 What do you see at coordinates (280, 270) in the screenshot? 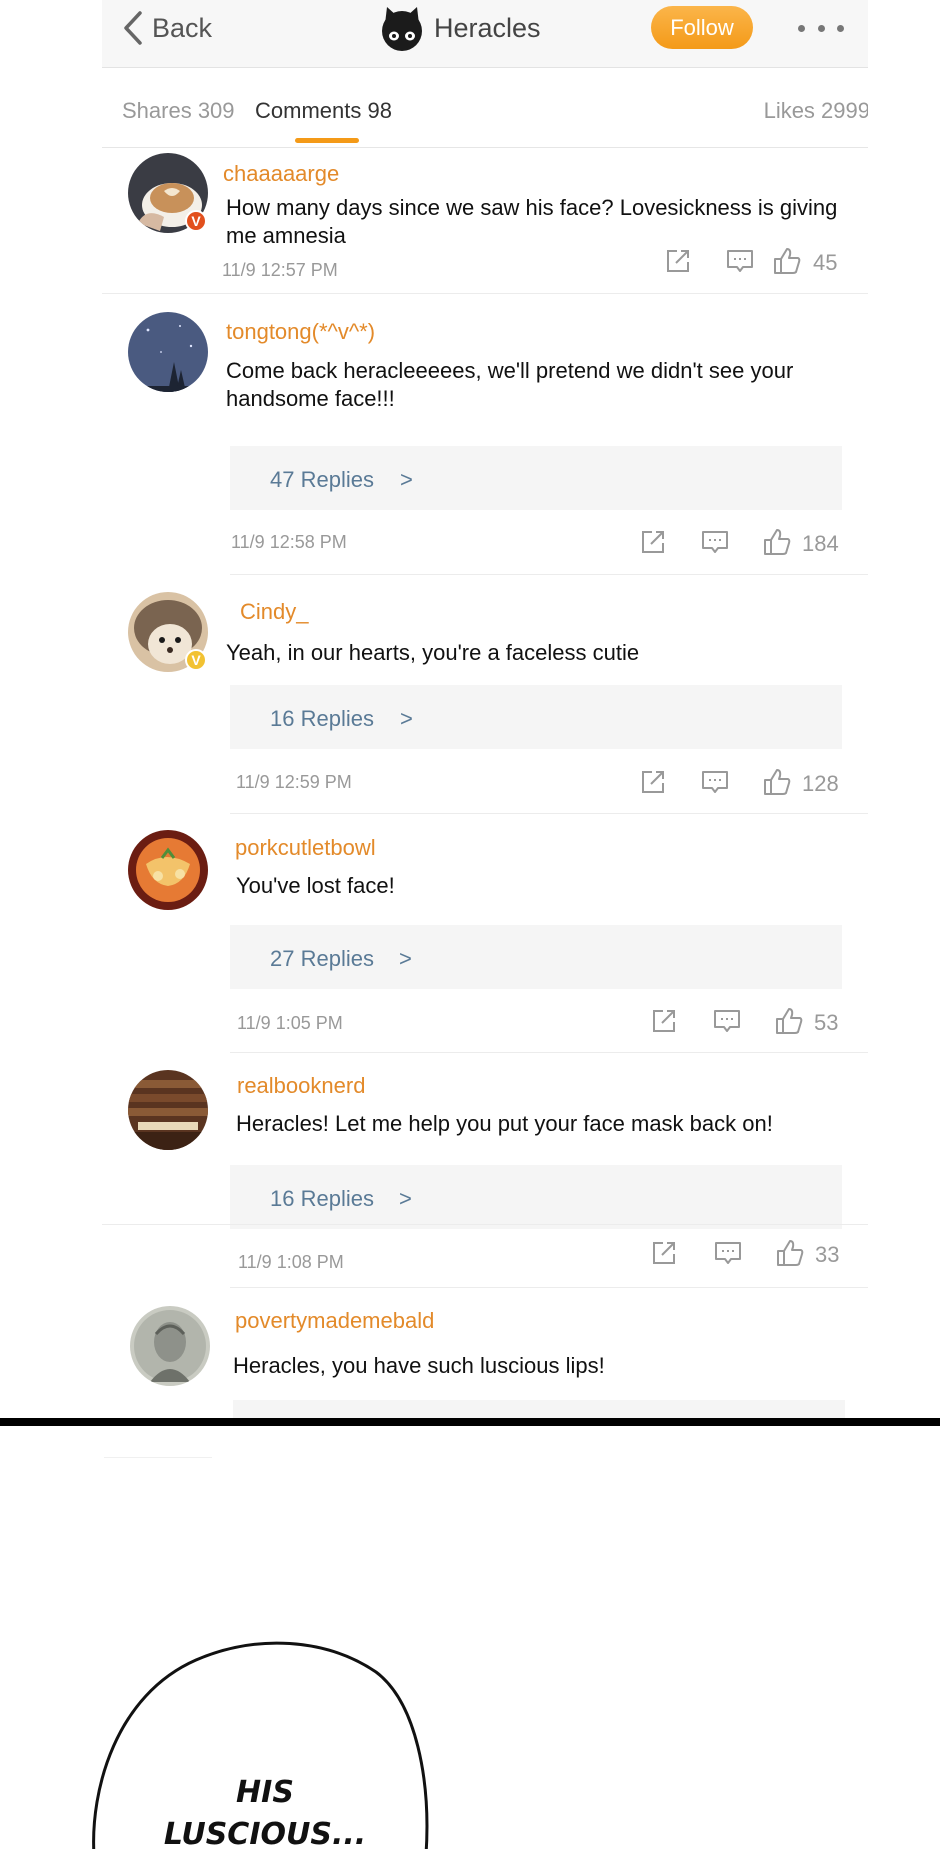
I see `comment-time: 11/9 12:57 PM` at bounding box center [280, 270].